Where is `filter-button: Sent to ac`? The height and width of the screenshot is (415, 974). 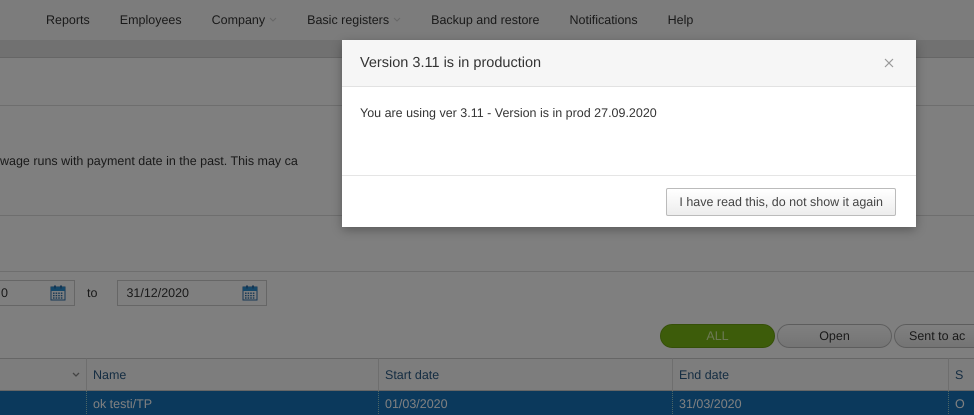 filter-button: Sent to ac is located at coordinates (934, 336).